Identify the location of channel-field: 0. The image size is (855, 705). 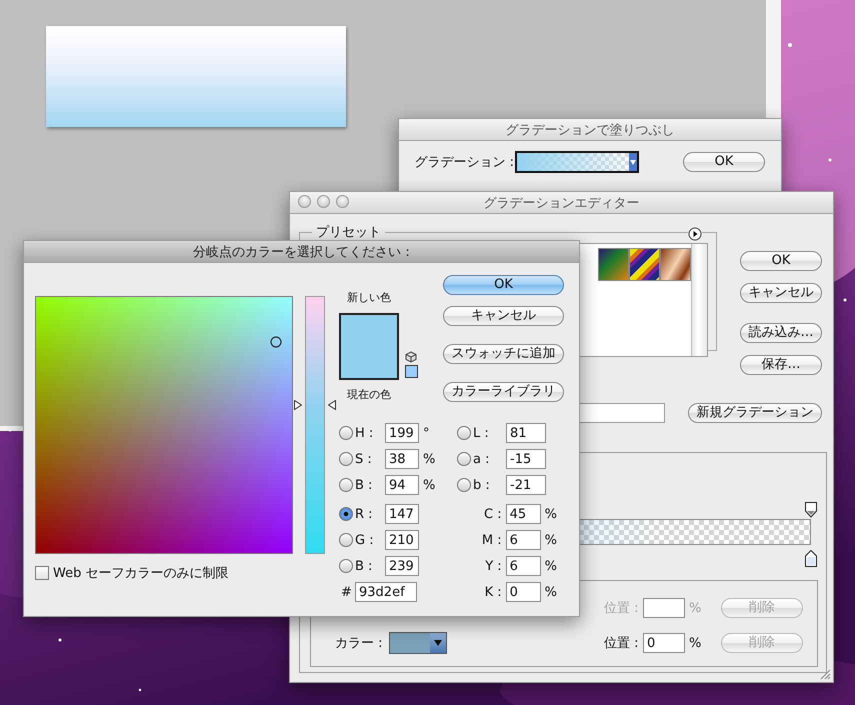
(523, 592).